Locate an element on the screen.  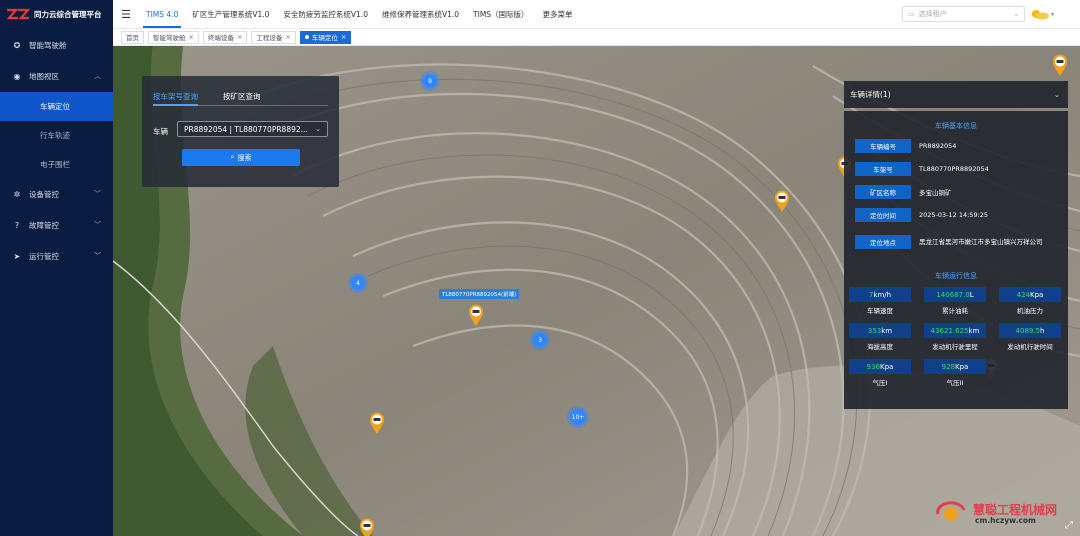
sidebar-item-operation: ➤ 运行管控 ﹀ is located at coordinates (56, 256).